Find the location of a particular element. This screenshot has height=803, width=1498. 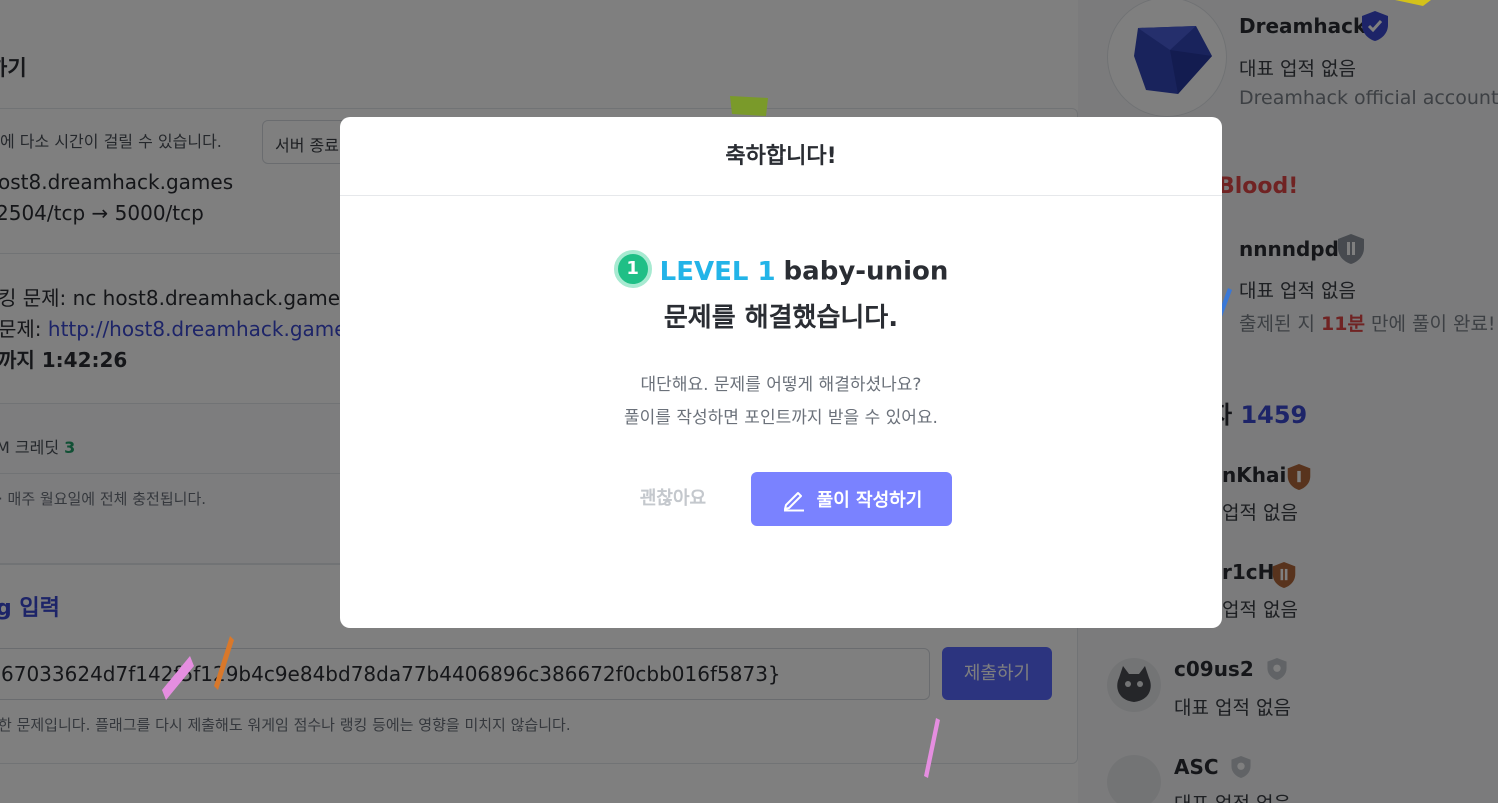

level-label: LEVEL 1 is located at coordinates (717, 271).